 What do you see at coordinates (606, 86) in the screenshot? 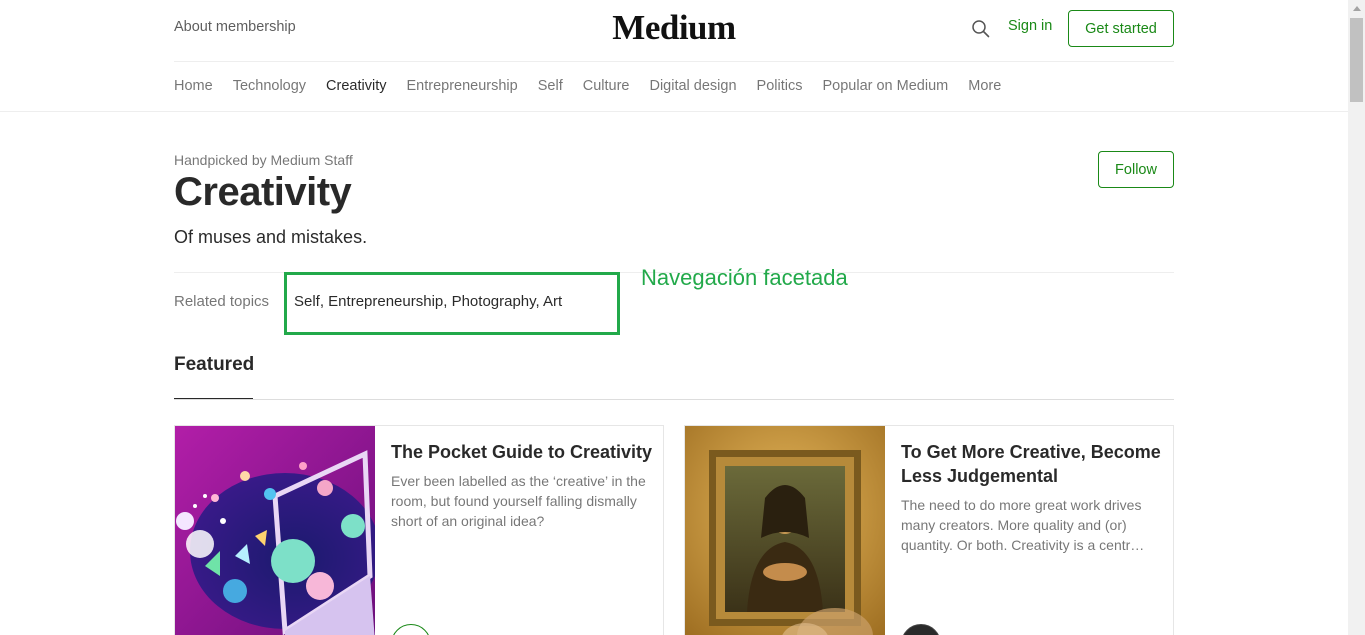
I see `nav-item-culture: Culture` at bounding box center [606, 86].